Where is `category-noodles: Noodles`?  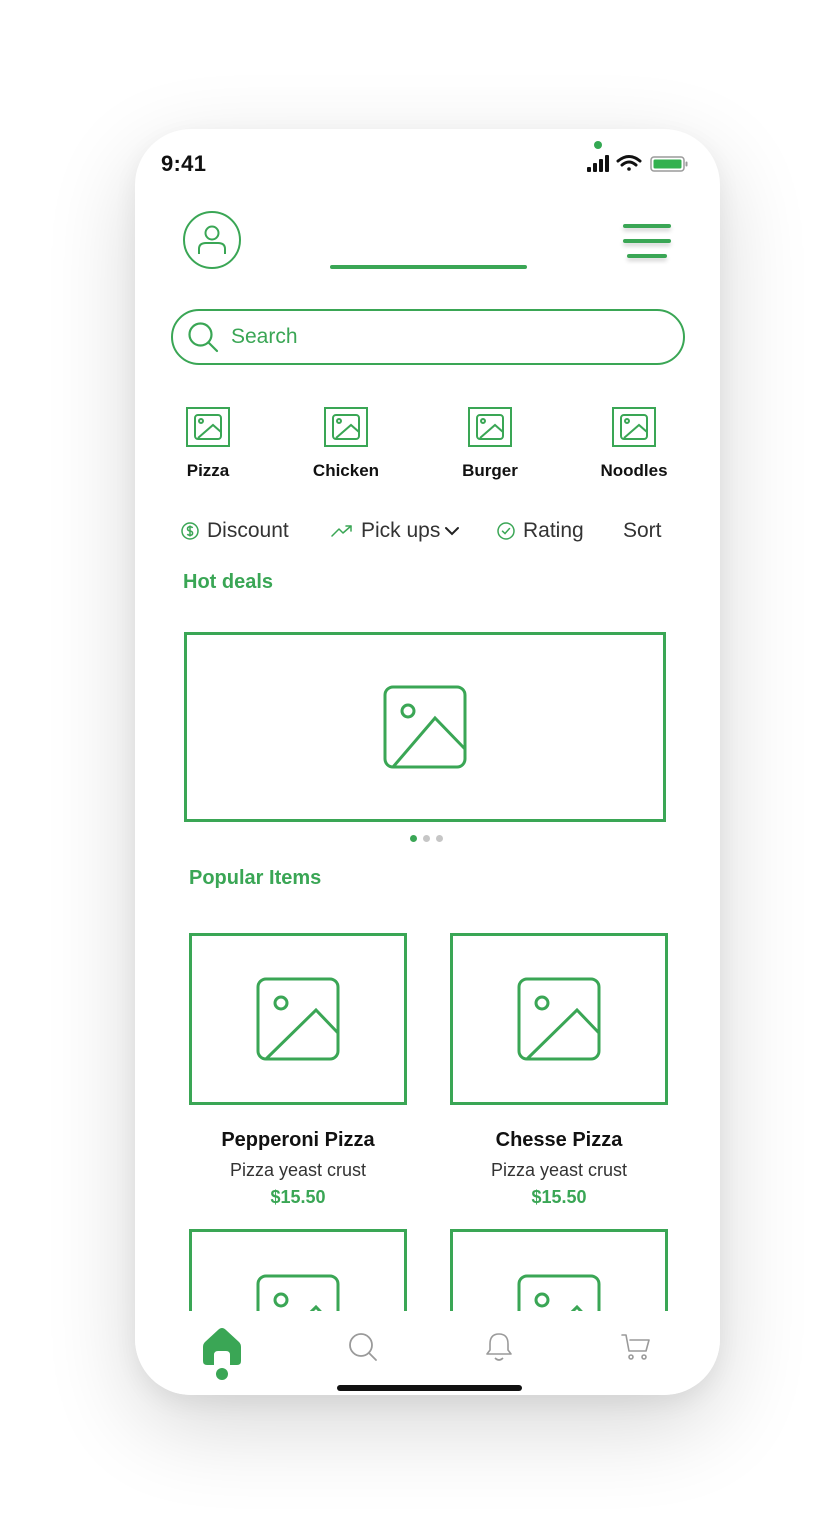 category-noodles: Noodles is located at coordinates (634, 444).